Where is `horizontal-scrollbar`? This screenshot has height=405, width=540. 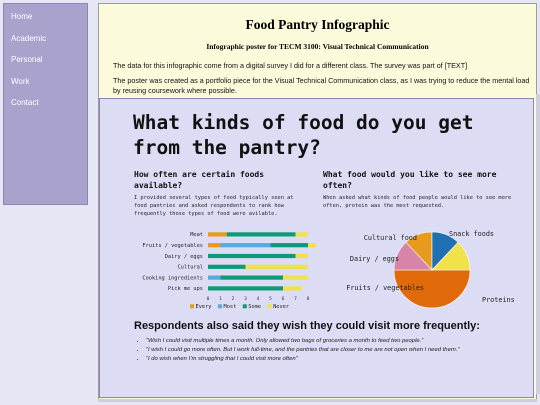 horizontal-scrollbar is located at coordinates (317, 400).